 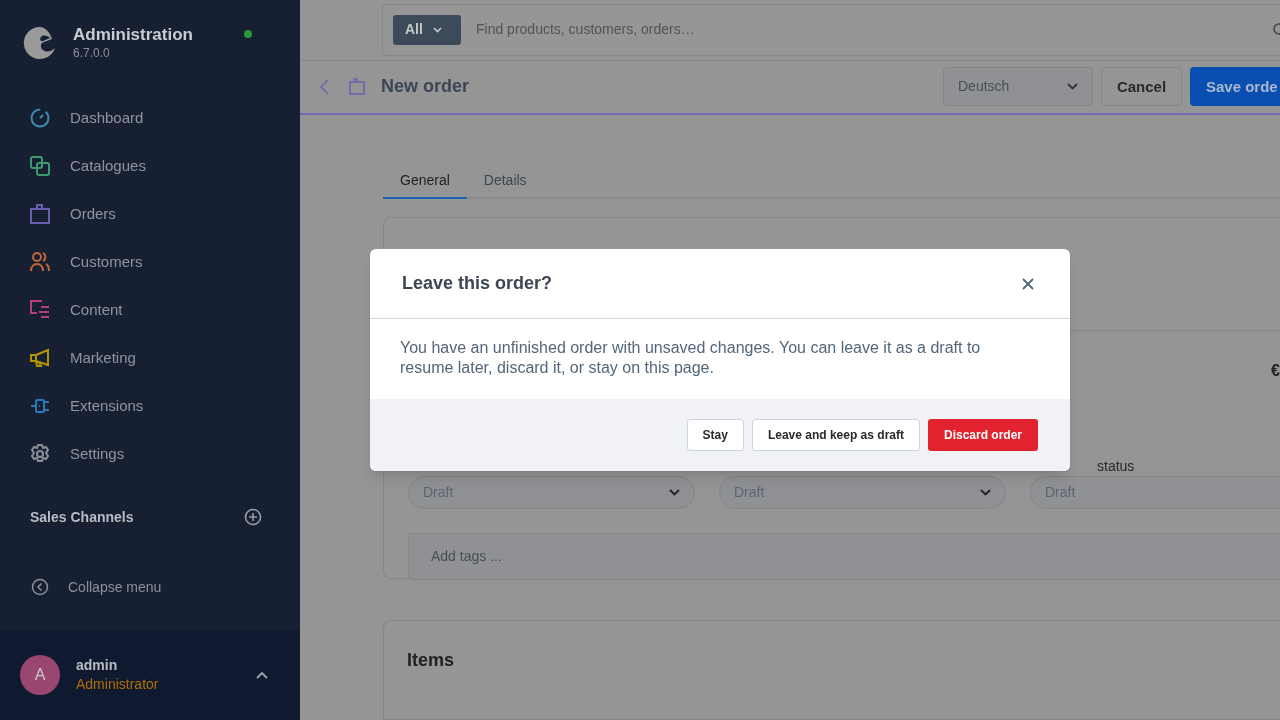 What do you see at coordinates (425, 87) in the screenshot?
I see `page-title: New order` at bounding box center [425, 87].